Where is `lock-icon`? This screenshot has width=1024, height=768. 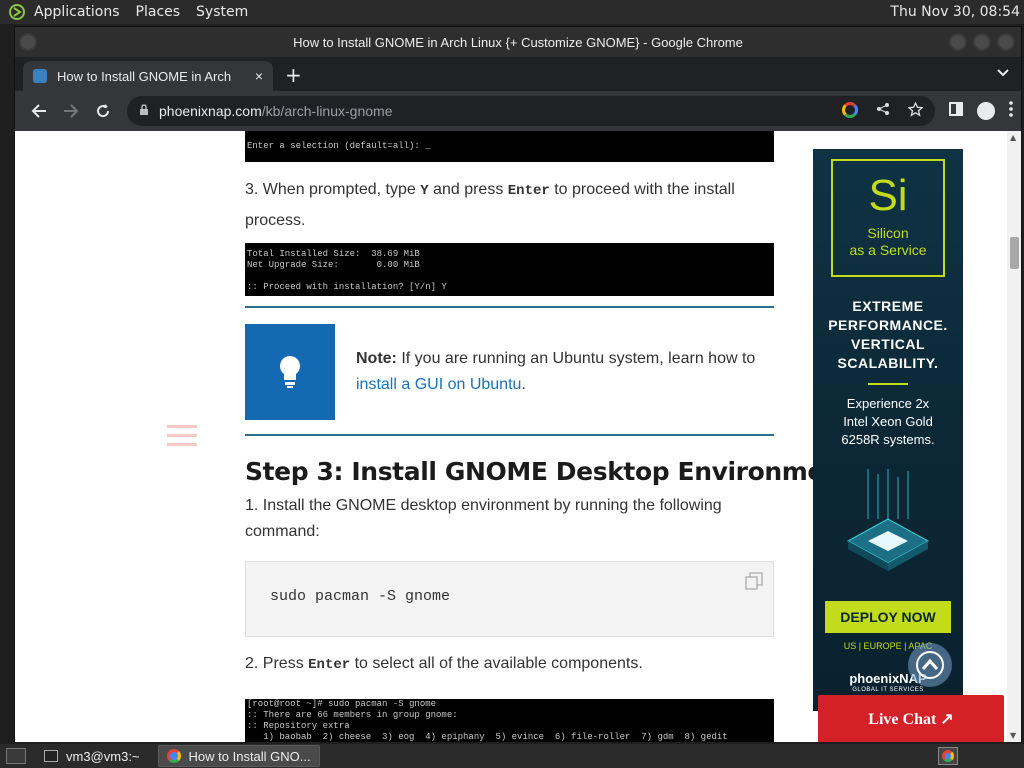
lock-icon is located at coordinates (144, 111).